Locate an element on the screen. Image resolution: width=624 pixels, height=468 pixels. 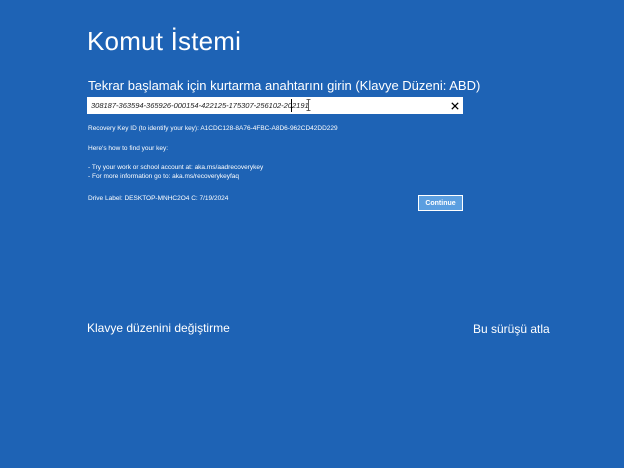
skip-drive-link: Bu sürüşü atla is located at coordinates (511, 329).